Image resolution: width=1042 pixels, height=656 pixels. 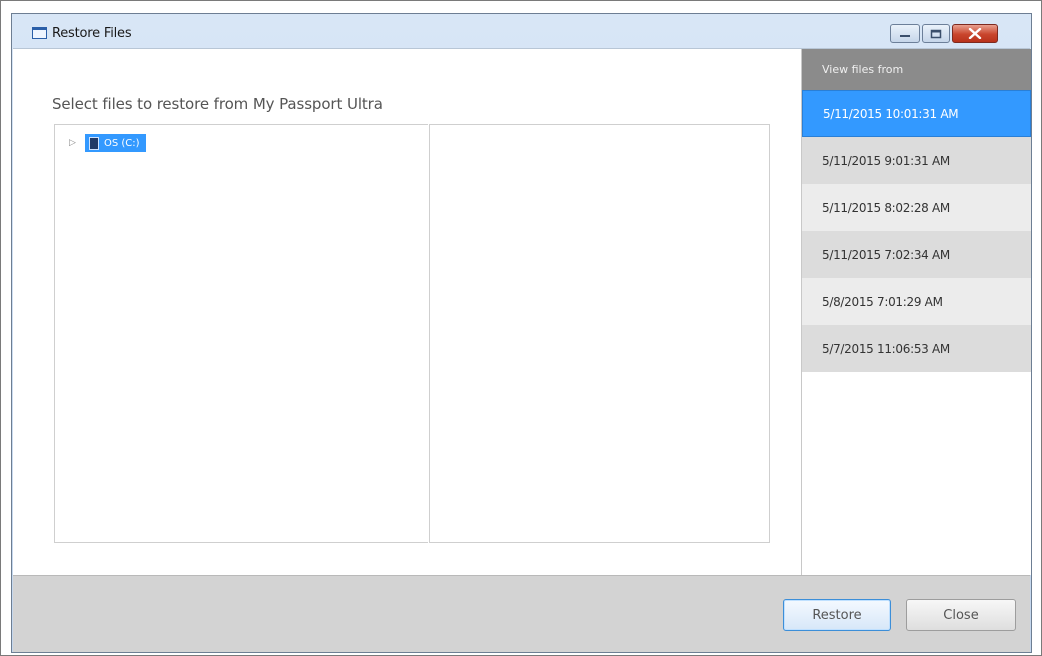 What do you see at coordinates (916, 69) in the screenshot?
I see `dates-panel-header: View files from` at bounding box center [916, 69].